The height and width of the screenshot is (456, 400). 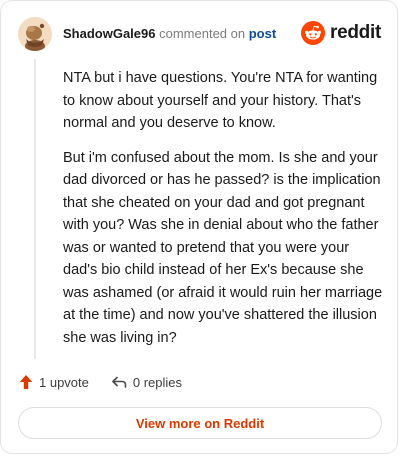 I want to click on reddit-logo: reddit, so click(x=341, y=33).